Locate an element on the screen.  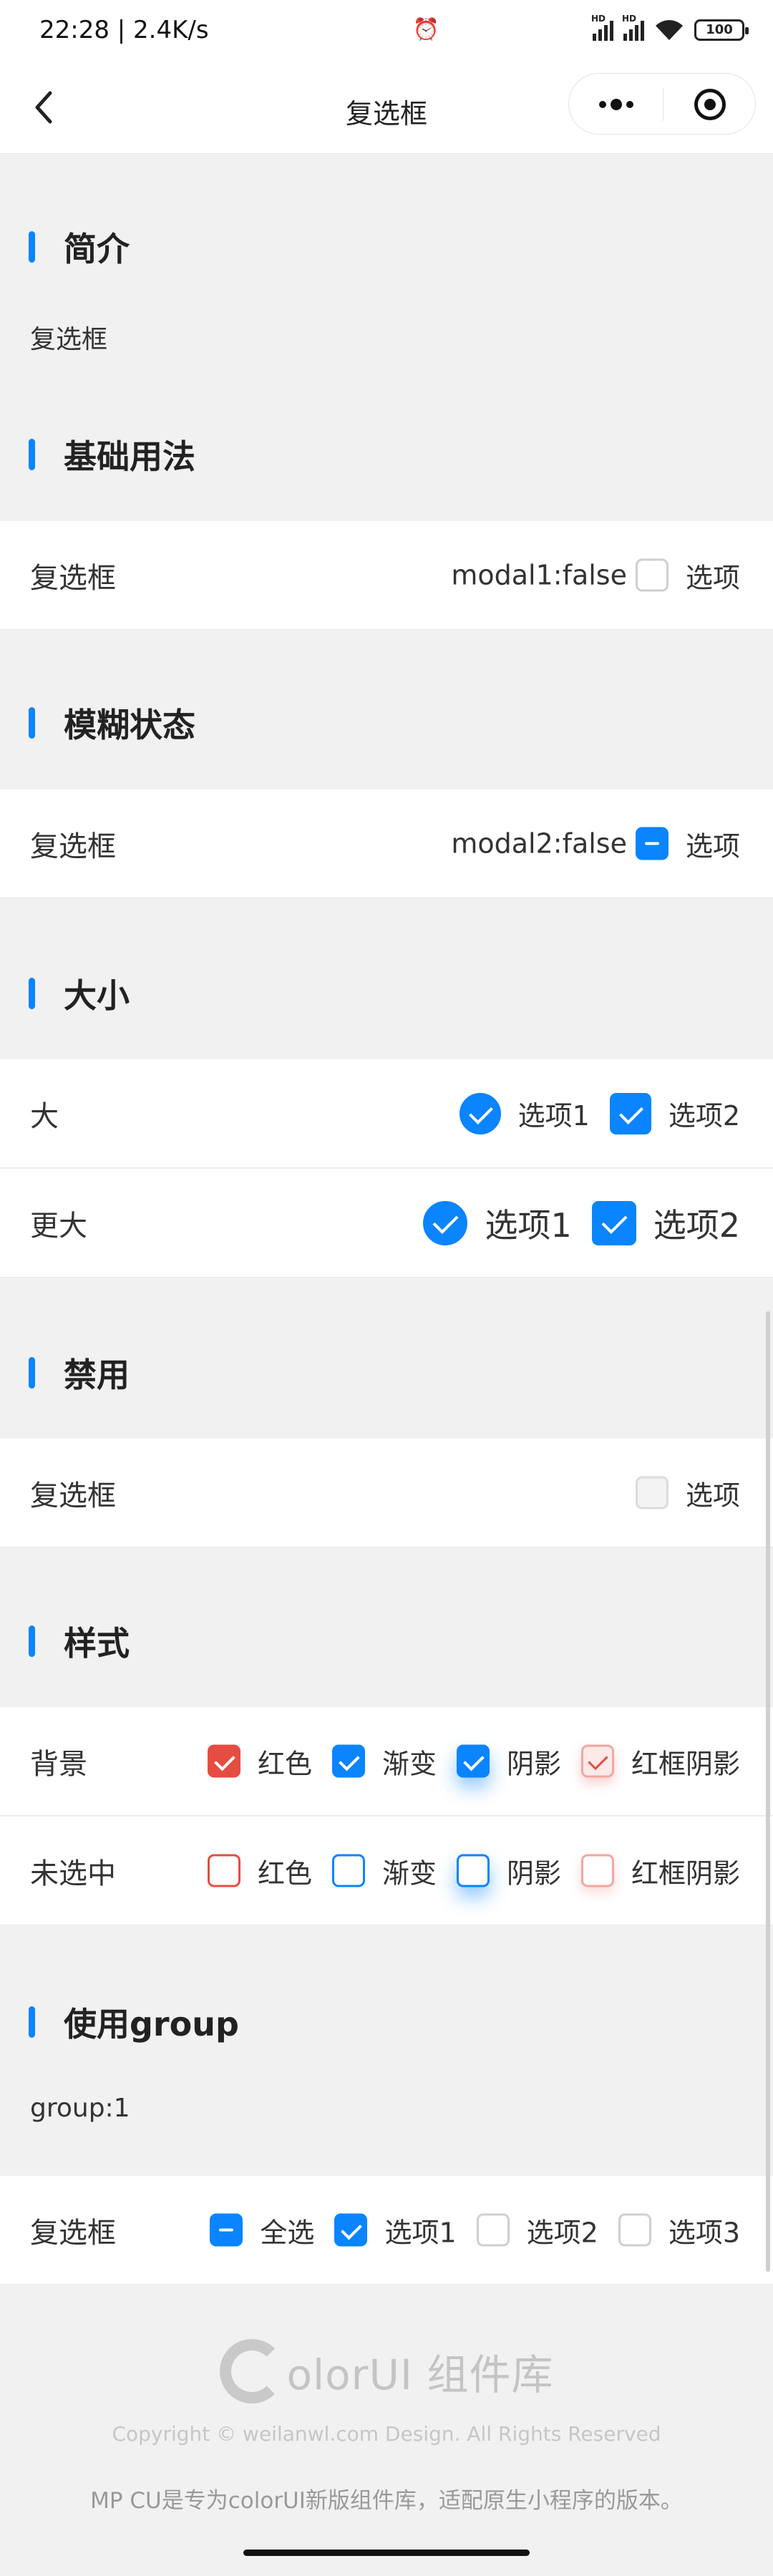
nav-bar: 复选框 is located at coordinates (386, 109).